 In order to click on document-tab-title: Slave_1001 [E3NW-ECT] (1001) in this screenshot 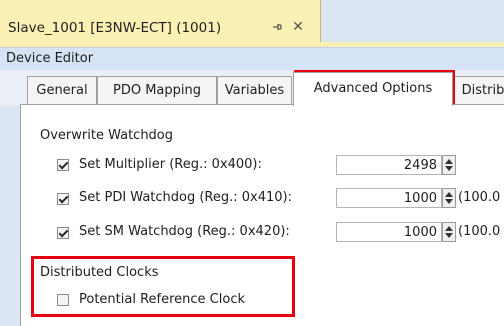, I will do `click(115, 28)`.